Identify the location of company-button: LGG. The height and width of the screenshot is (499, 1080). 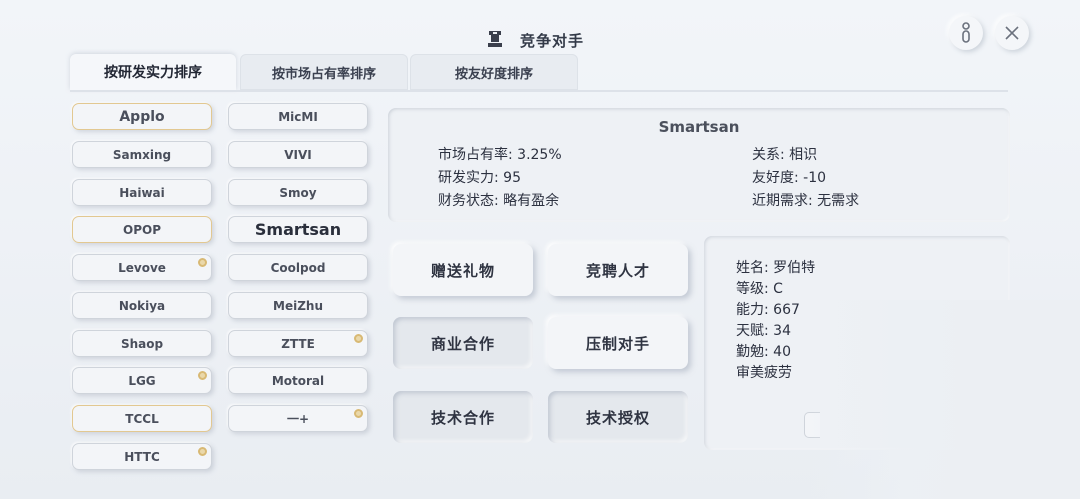
(142, 380).